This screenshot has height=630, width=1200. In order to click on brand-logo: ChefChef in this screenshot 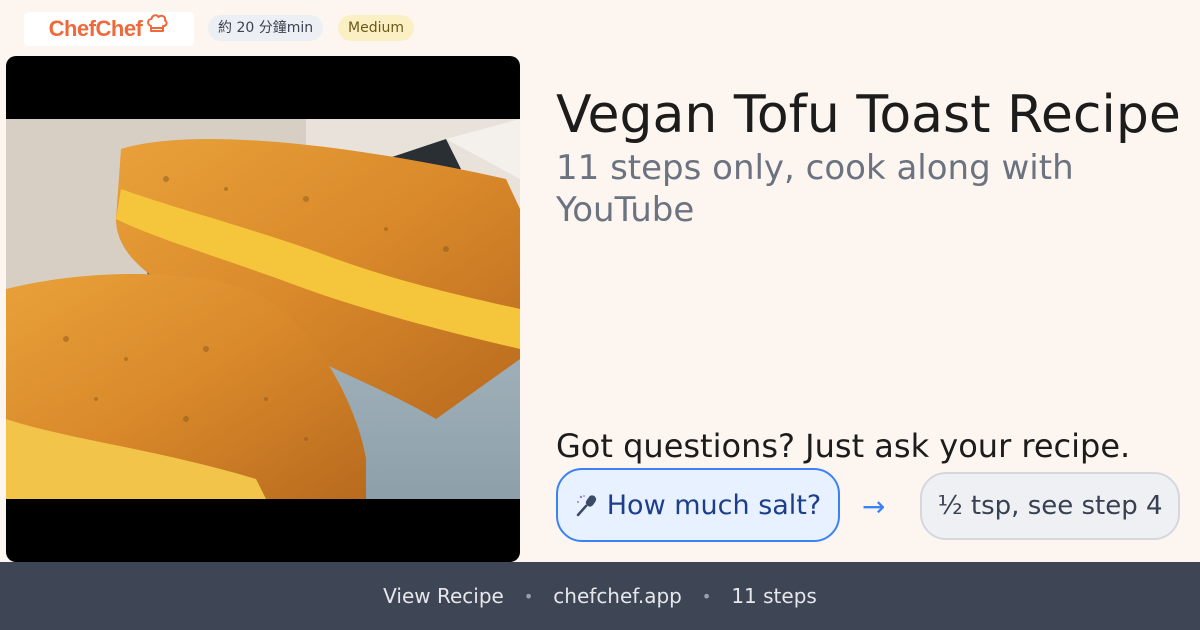, I will do `click(109, 29)`.